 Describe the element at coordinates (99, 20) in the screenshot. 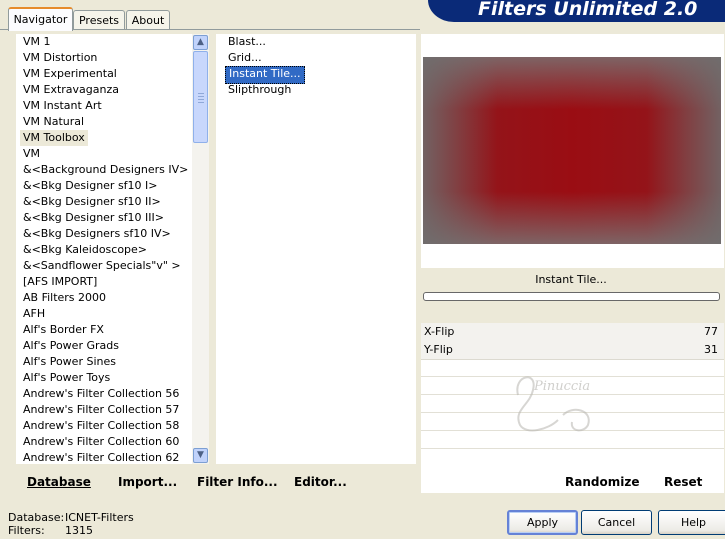

I see `tab-presets: Presets` at that location.